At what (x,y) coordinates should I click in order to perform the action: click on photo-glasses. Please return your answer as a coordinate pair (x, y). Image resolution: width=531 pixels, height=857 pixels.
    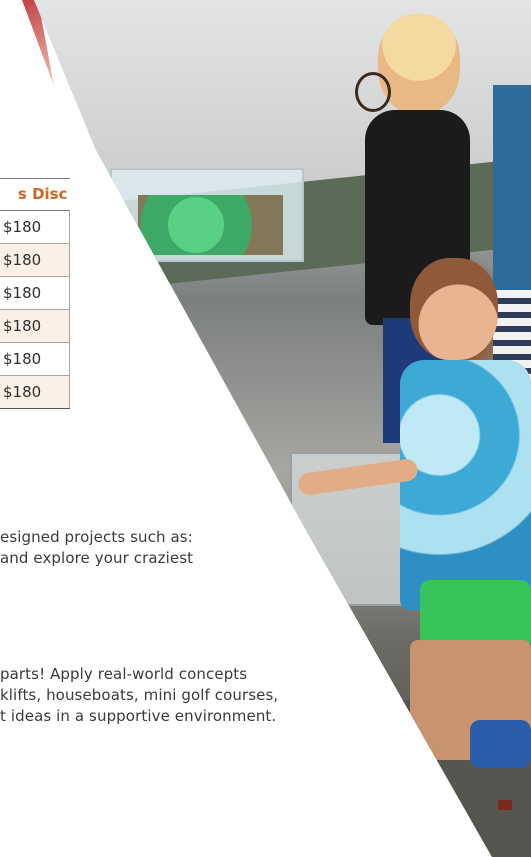
    Looking at the image, I should click on (373, 92).